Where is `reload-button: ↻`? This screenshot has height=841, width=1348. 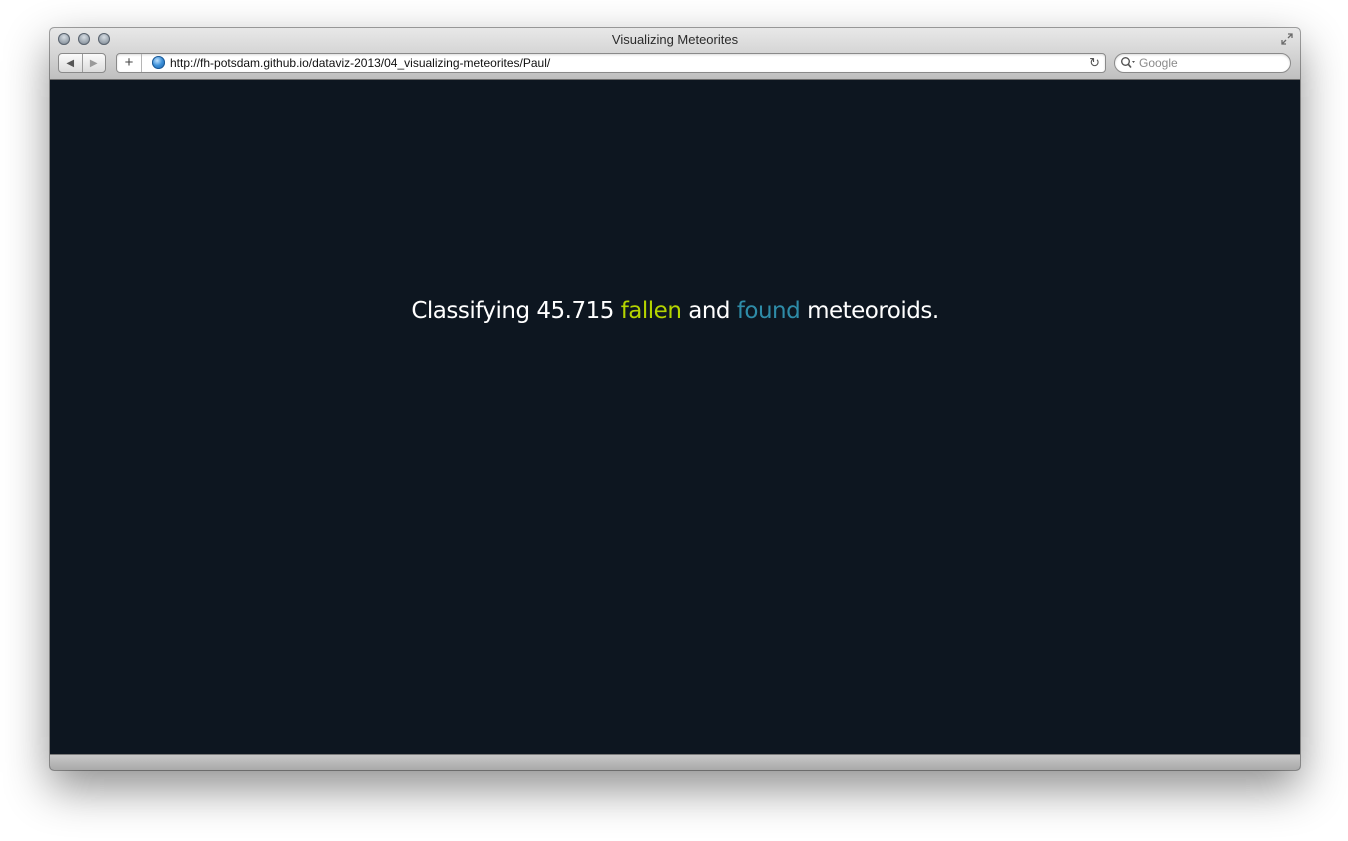 reload-button: ↻ is located at coordinates (1094, 63).